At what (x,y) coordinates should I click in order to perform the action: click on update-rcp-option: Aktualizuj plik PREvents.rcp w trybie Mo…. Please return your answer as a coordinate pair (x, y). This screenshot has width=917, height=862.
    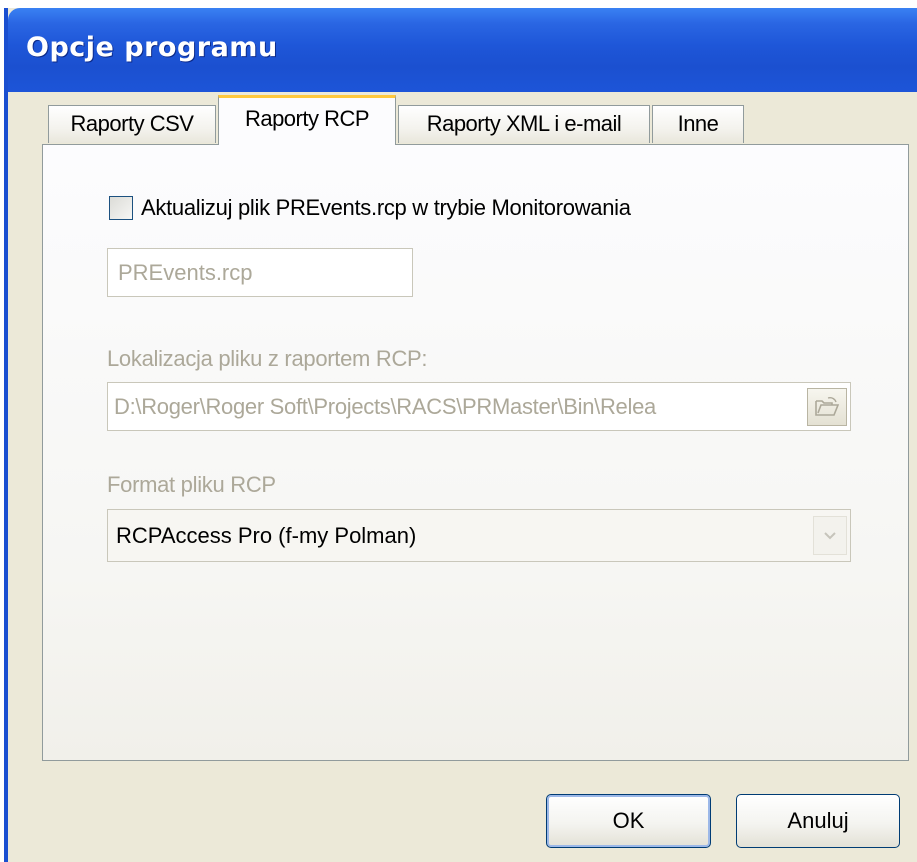
    Looking at the image, I should click on (370, 208).